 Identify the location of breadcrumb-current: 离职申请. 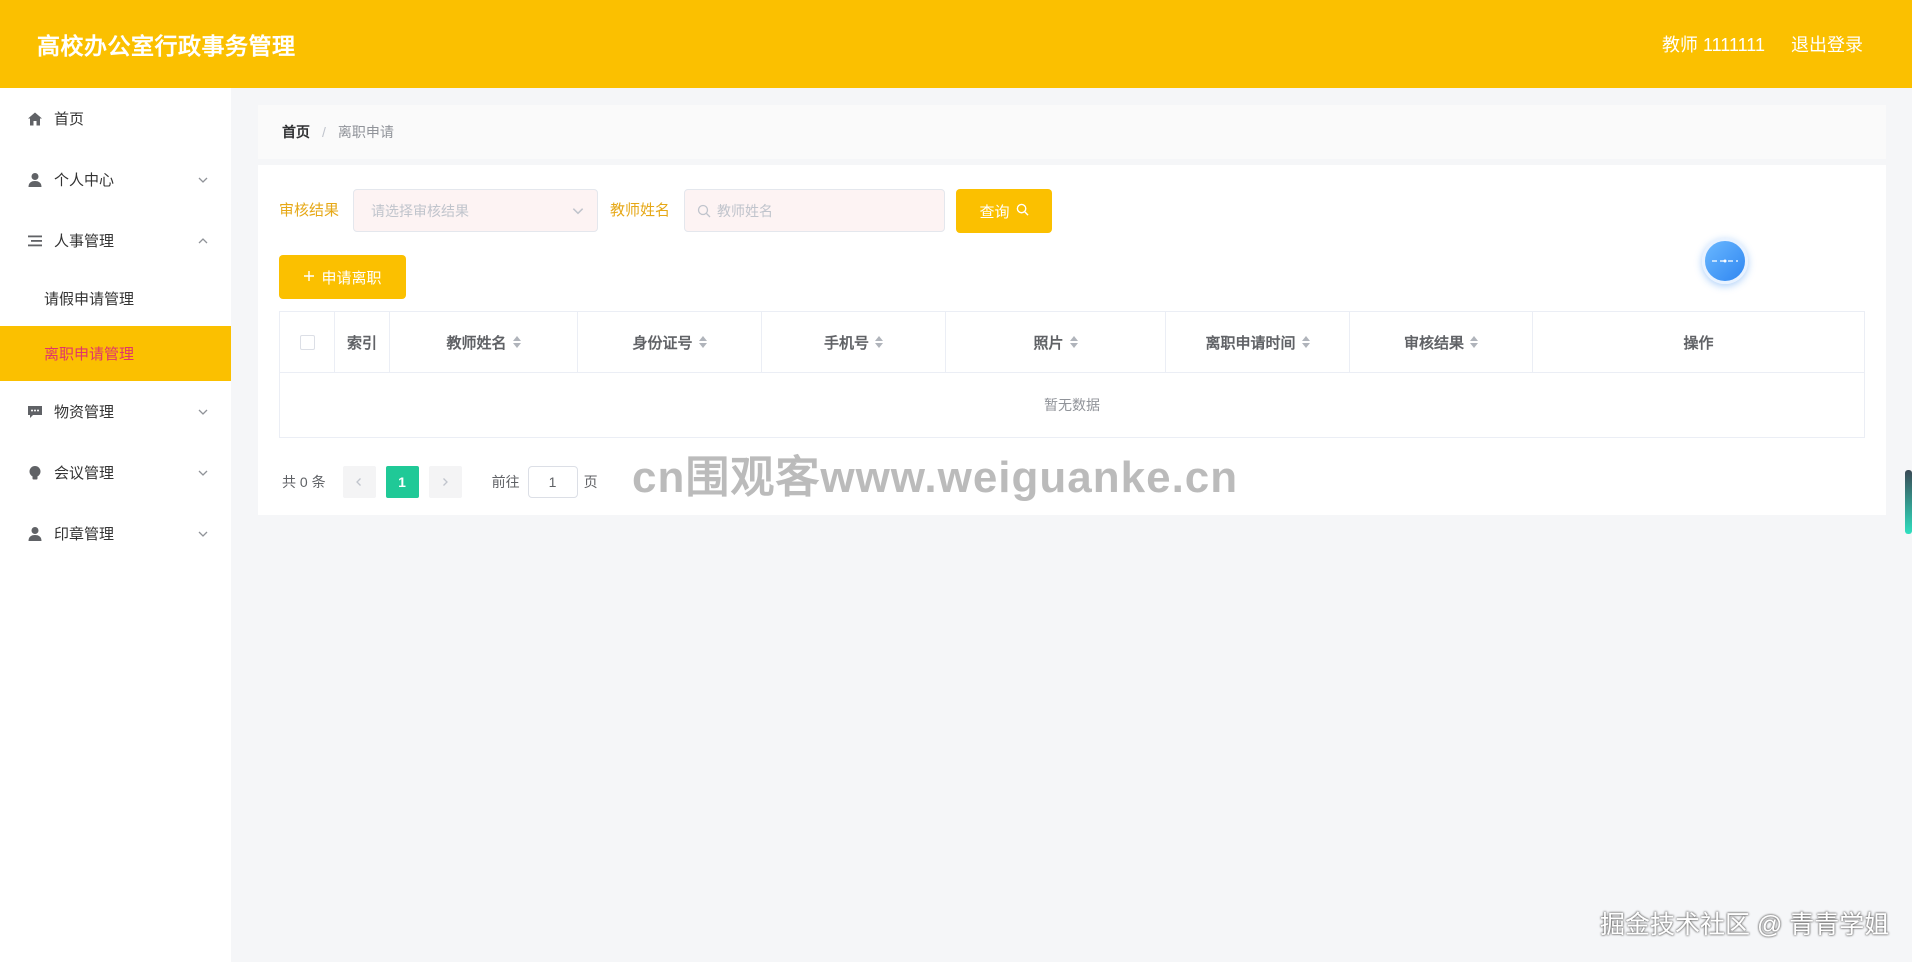
(365, 132).